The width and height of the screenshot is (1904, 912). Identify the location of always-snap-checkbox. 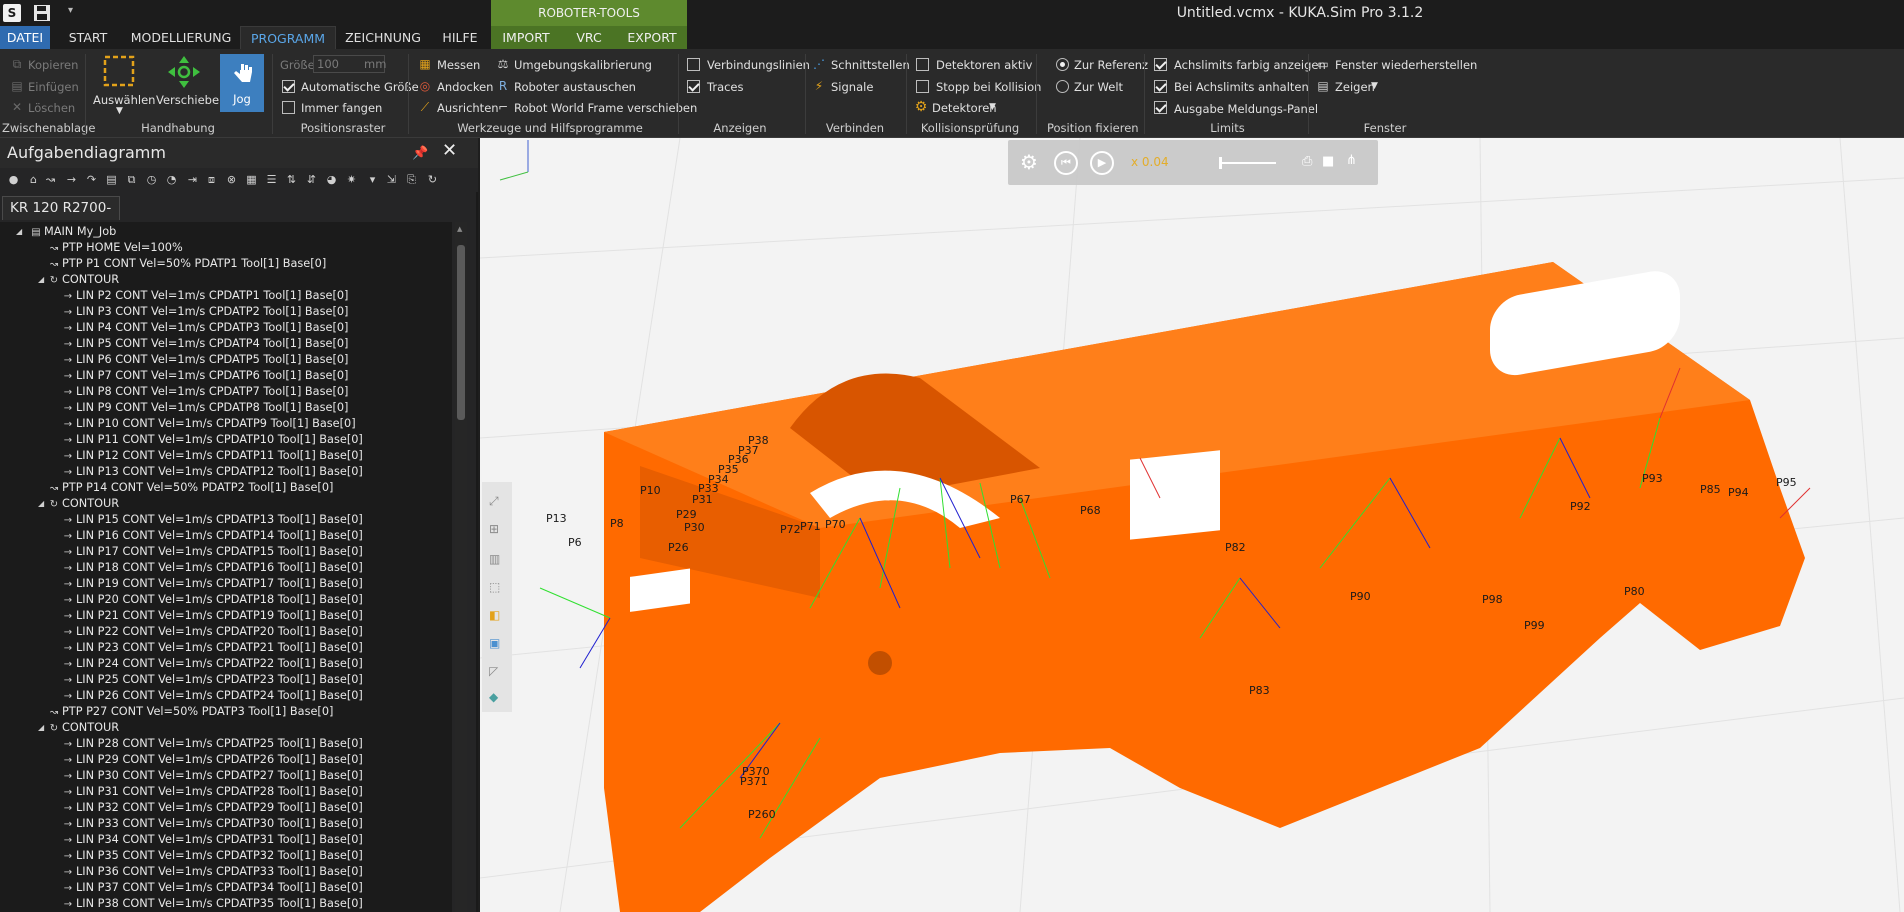
(288, 107).